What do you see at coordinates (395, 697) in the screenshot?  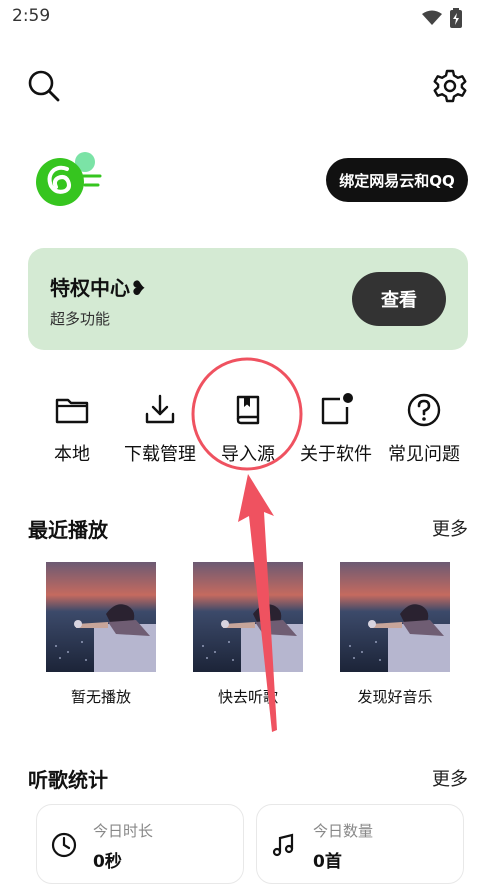 I see `recent-item-caption: 发现好音乐` at bounding box center [395, 697].